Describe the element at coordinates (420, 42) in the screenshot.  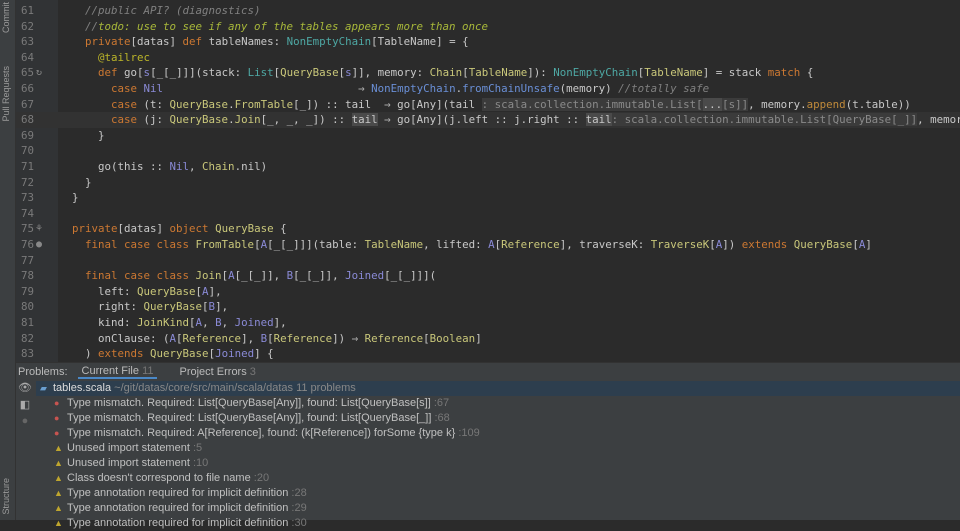
I see `code-token: [TableName] = {` at that location.